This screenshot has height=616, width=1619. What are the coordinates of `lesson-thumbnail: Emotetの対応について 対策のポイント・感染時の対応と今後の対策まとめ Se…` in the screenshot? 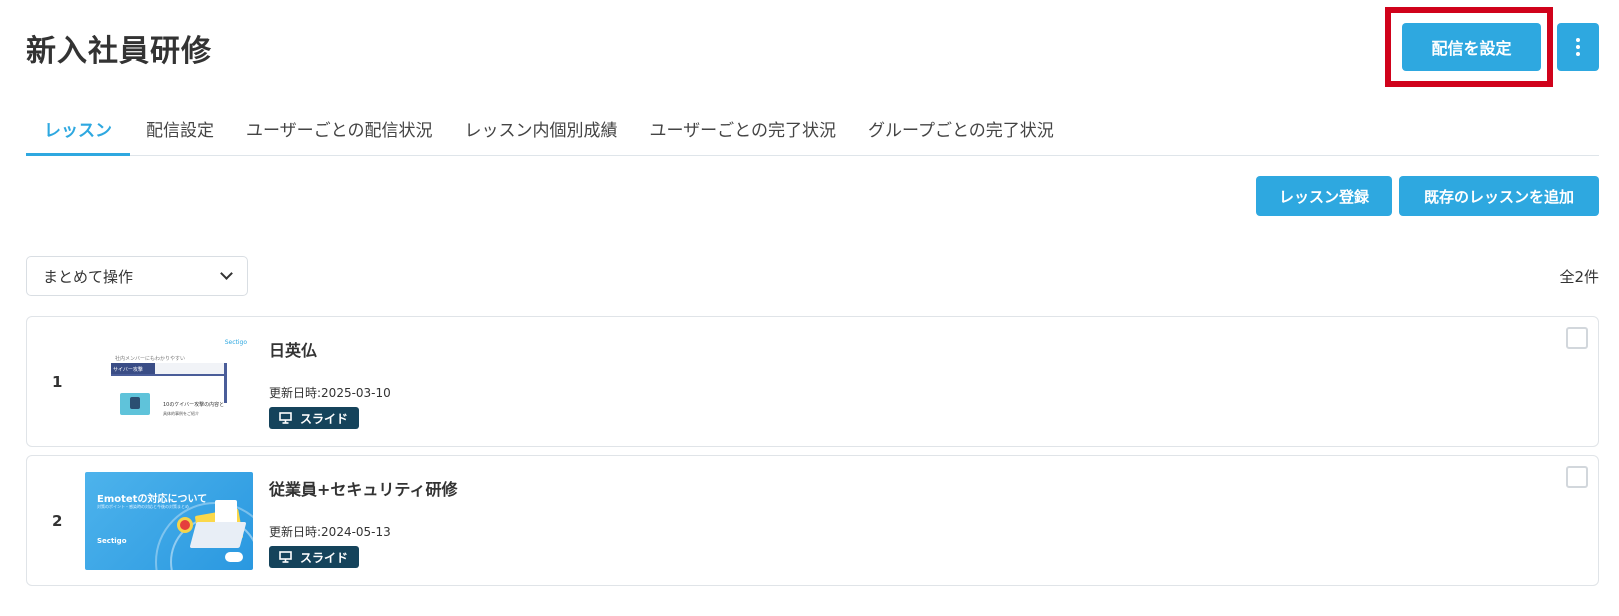 It's located at (169, 521).